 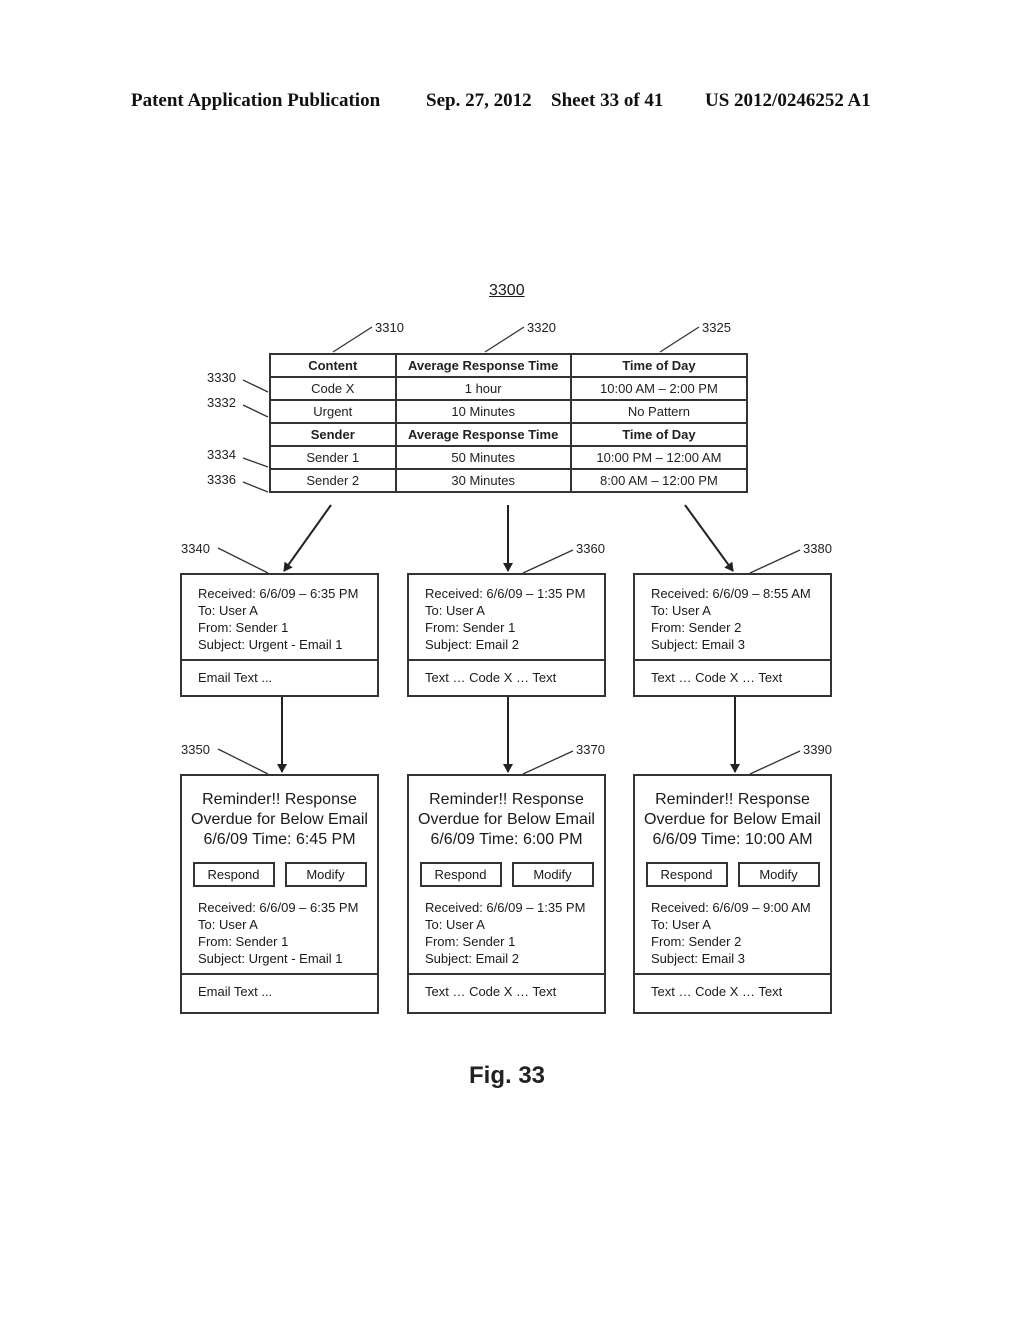 I want to click on ref-3360: 3360, so click(x=590, y=548).